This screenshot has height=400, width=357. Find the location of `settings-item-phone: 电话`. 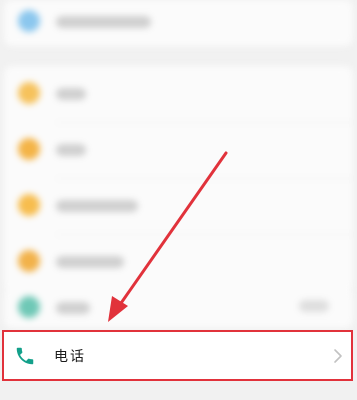

settings-item-phone: 电话 is located at coordinates (177, 355).